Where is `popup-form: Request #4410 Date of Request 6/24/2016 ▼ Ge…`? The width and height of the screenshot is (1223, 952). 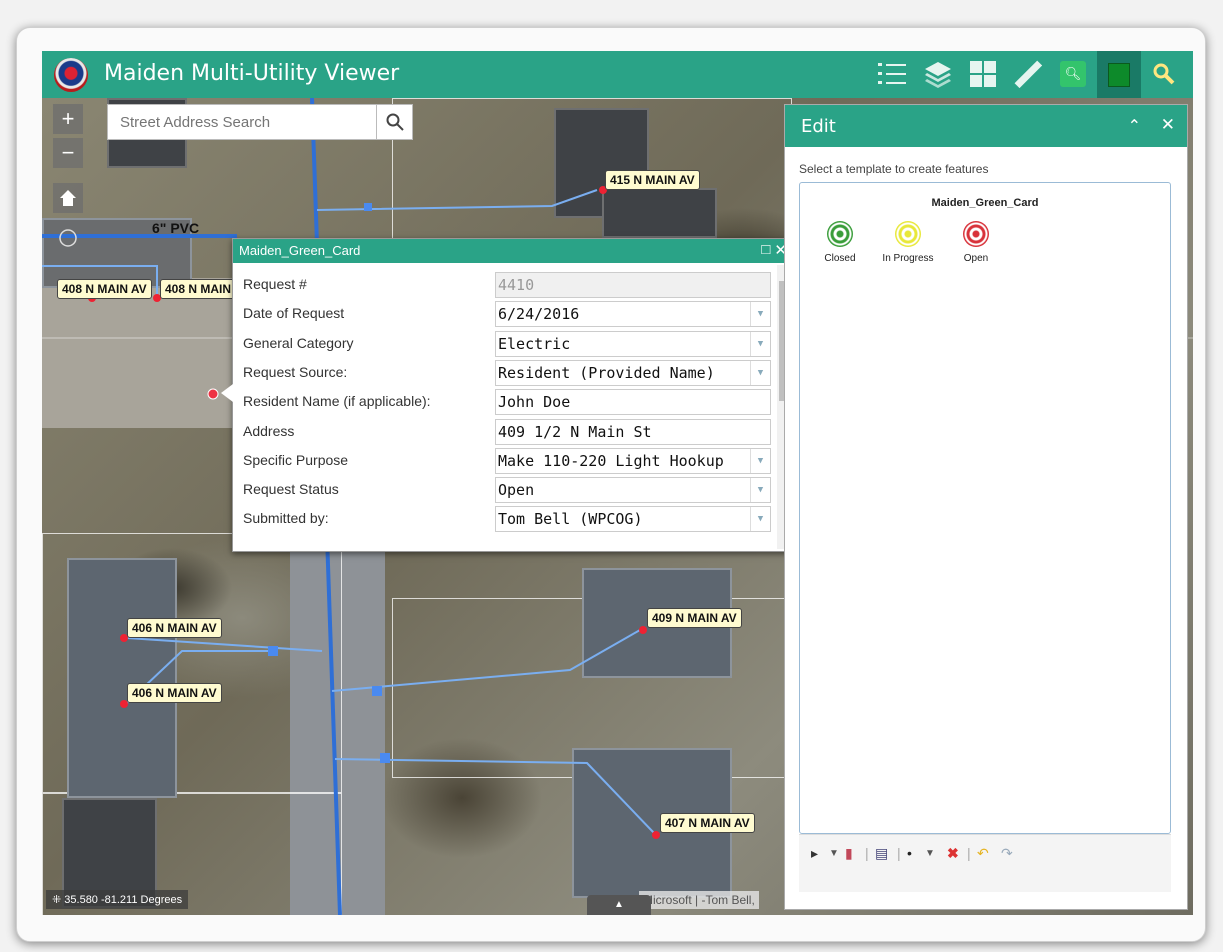
popup-form: Request #4410 Date of Request 6/24/2016 ▼ Ge… is located at coordinates (507, 407).